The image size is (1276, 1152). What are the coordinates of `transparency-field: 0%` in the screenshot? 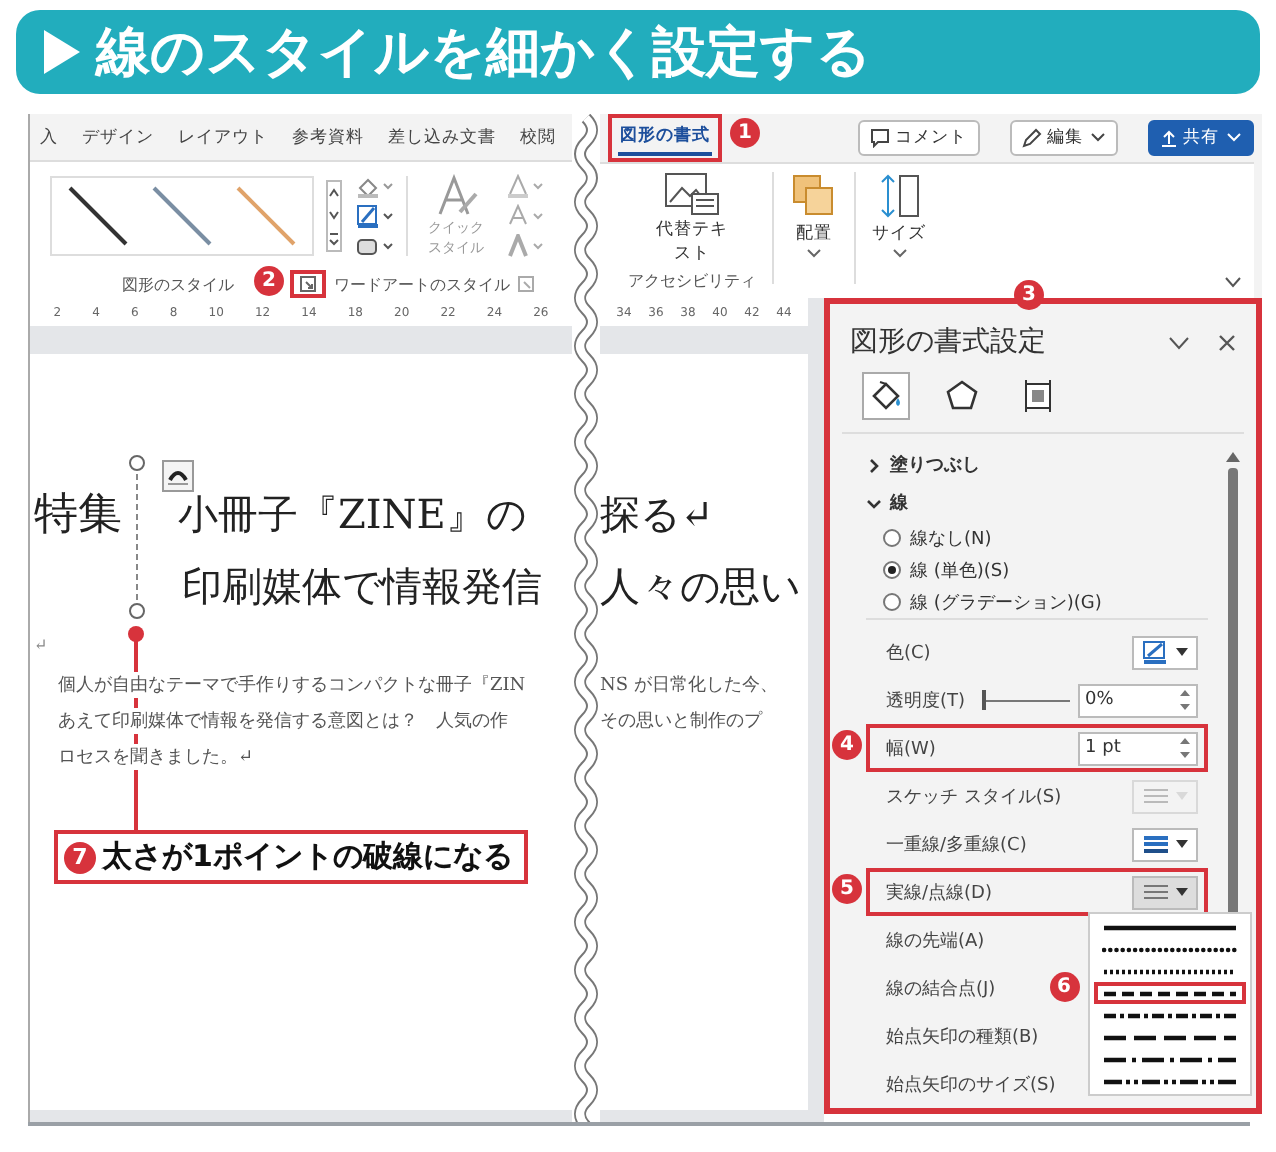 It's located at (1137, 700).